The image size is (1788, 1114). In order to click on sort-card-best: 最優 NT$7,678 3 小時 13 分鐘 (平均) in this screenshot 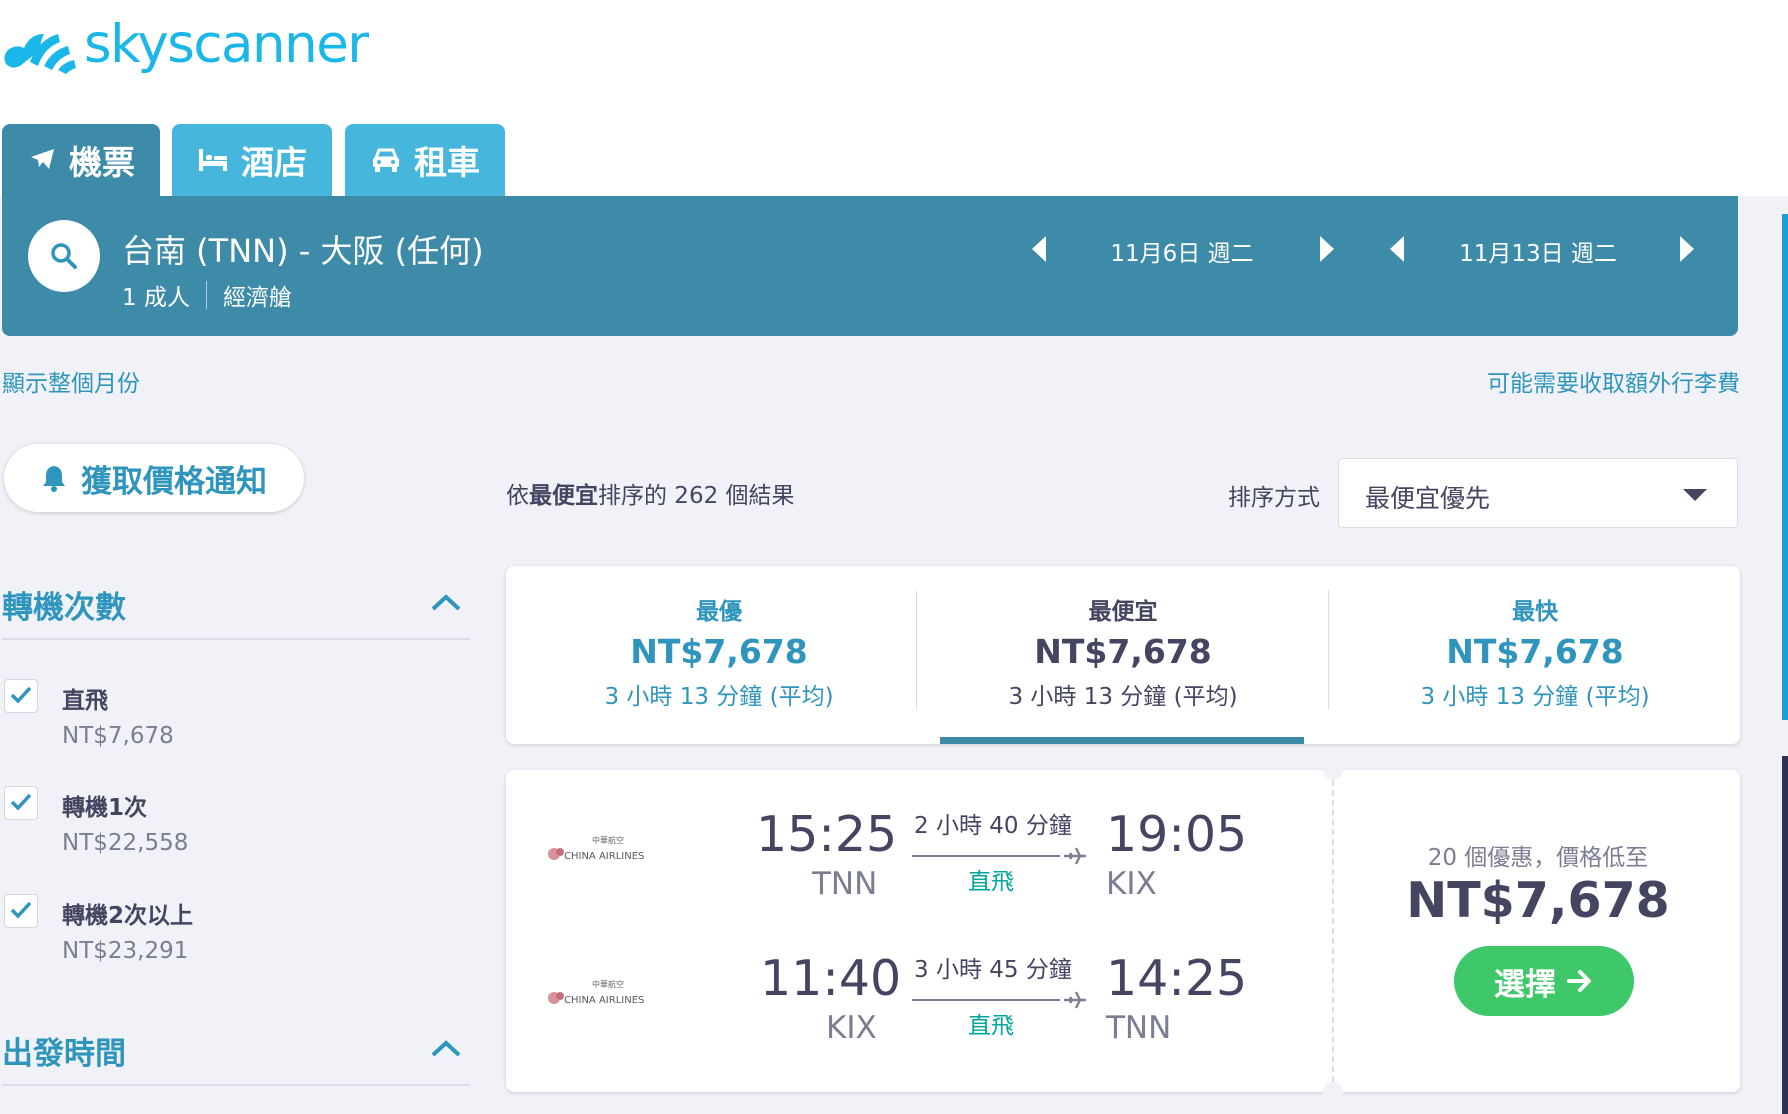, I will do `click(719, 655)`.